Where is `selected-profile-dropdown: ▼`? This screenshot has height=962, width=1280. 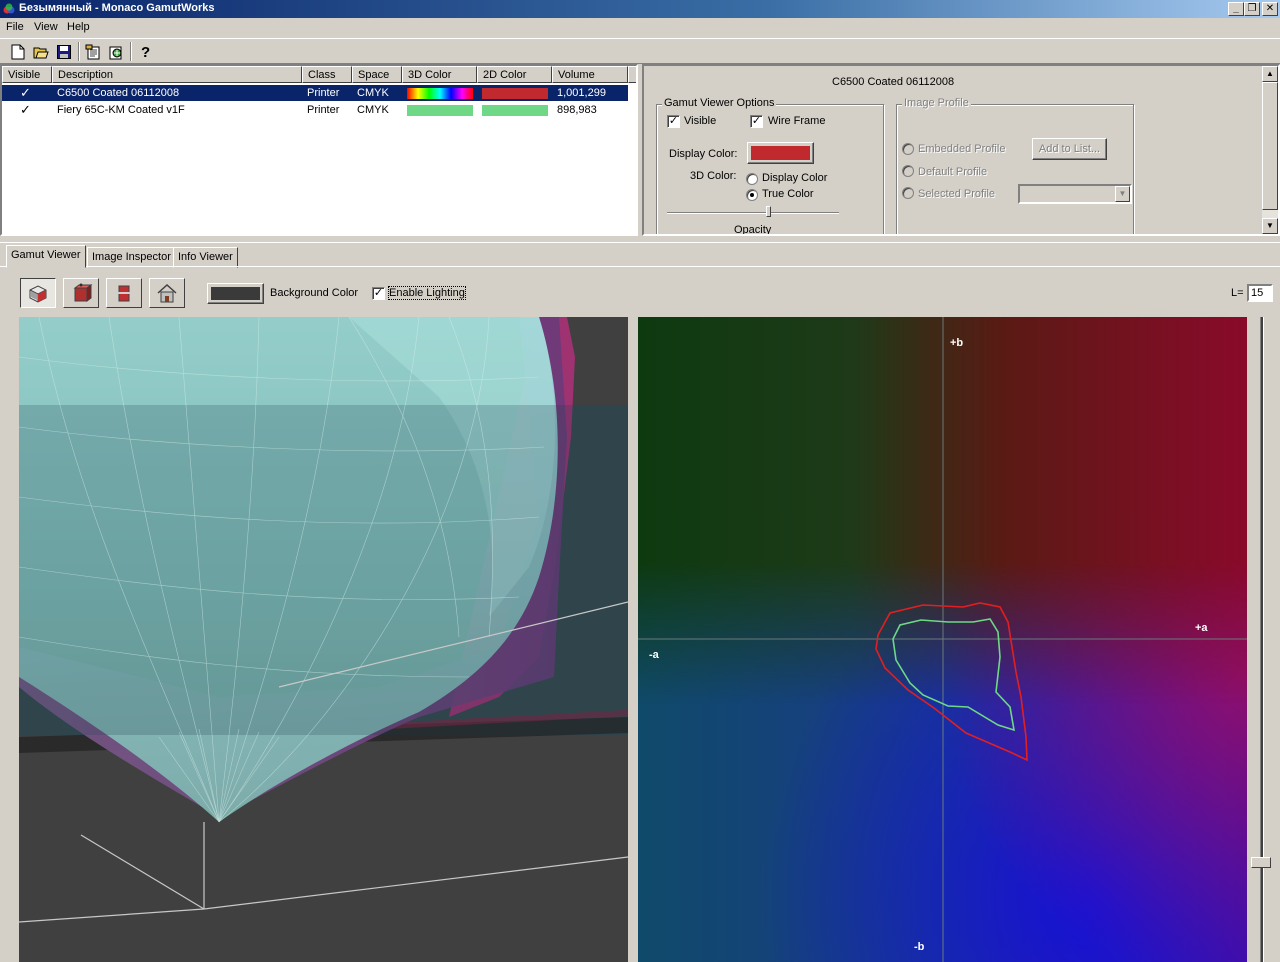 selected-profile-dropdown: ▼ is located at coordinates (1075, 194).